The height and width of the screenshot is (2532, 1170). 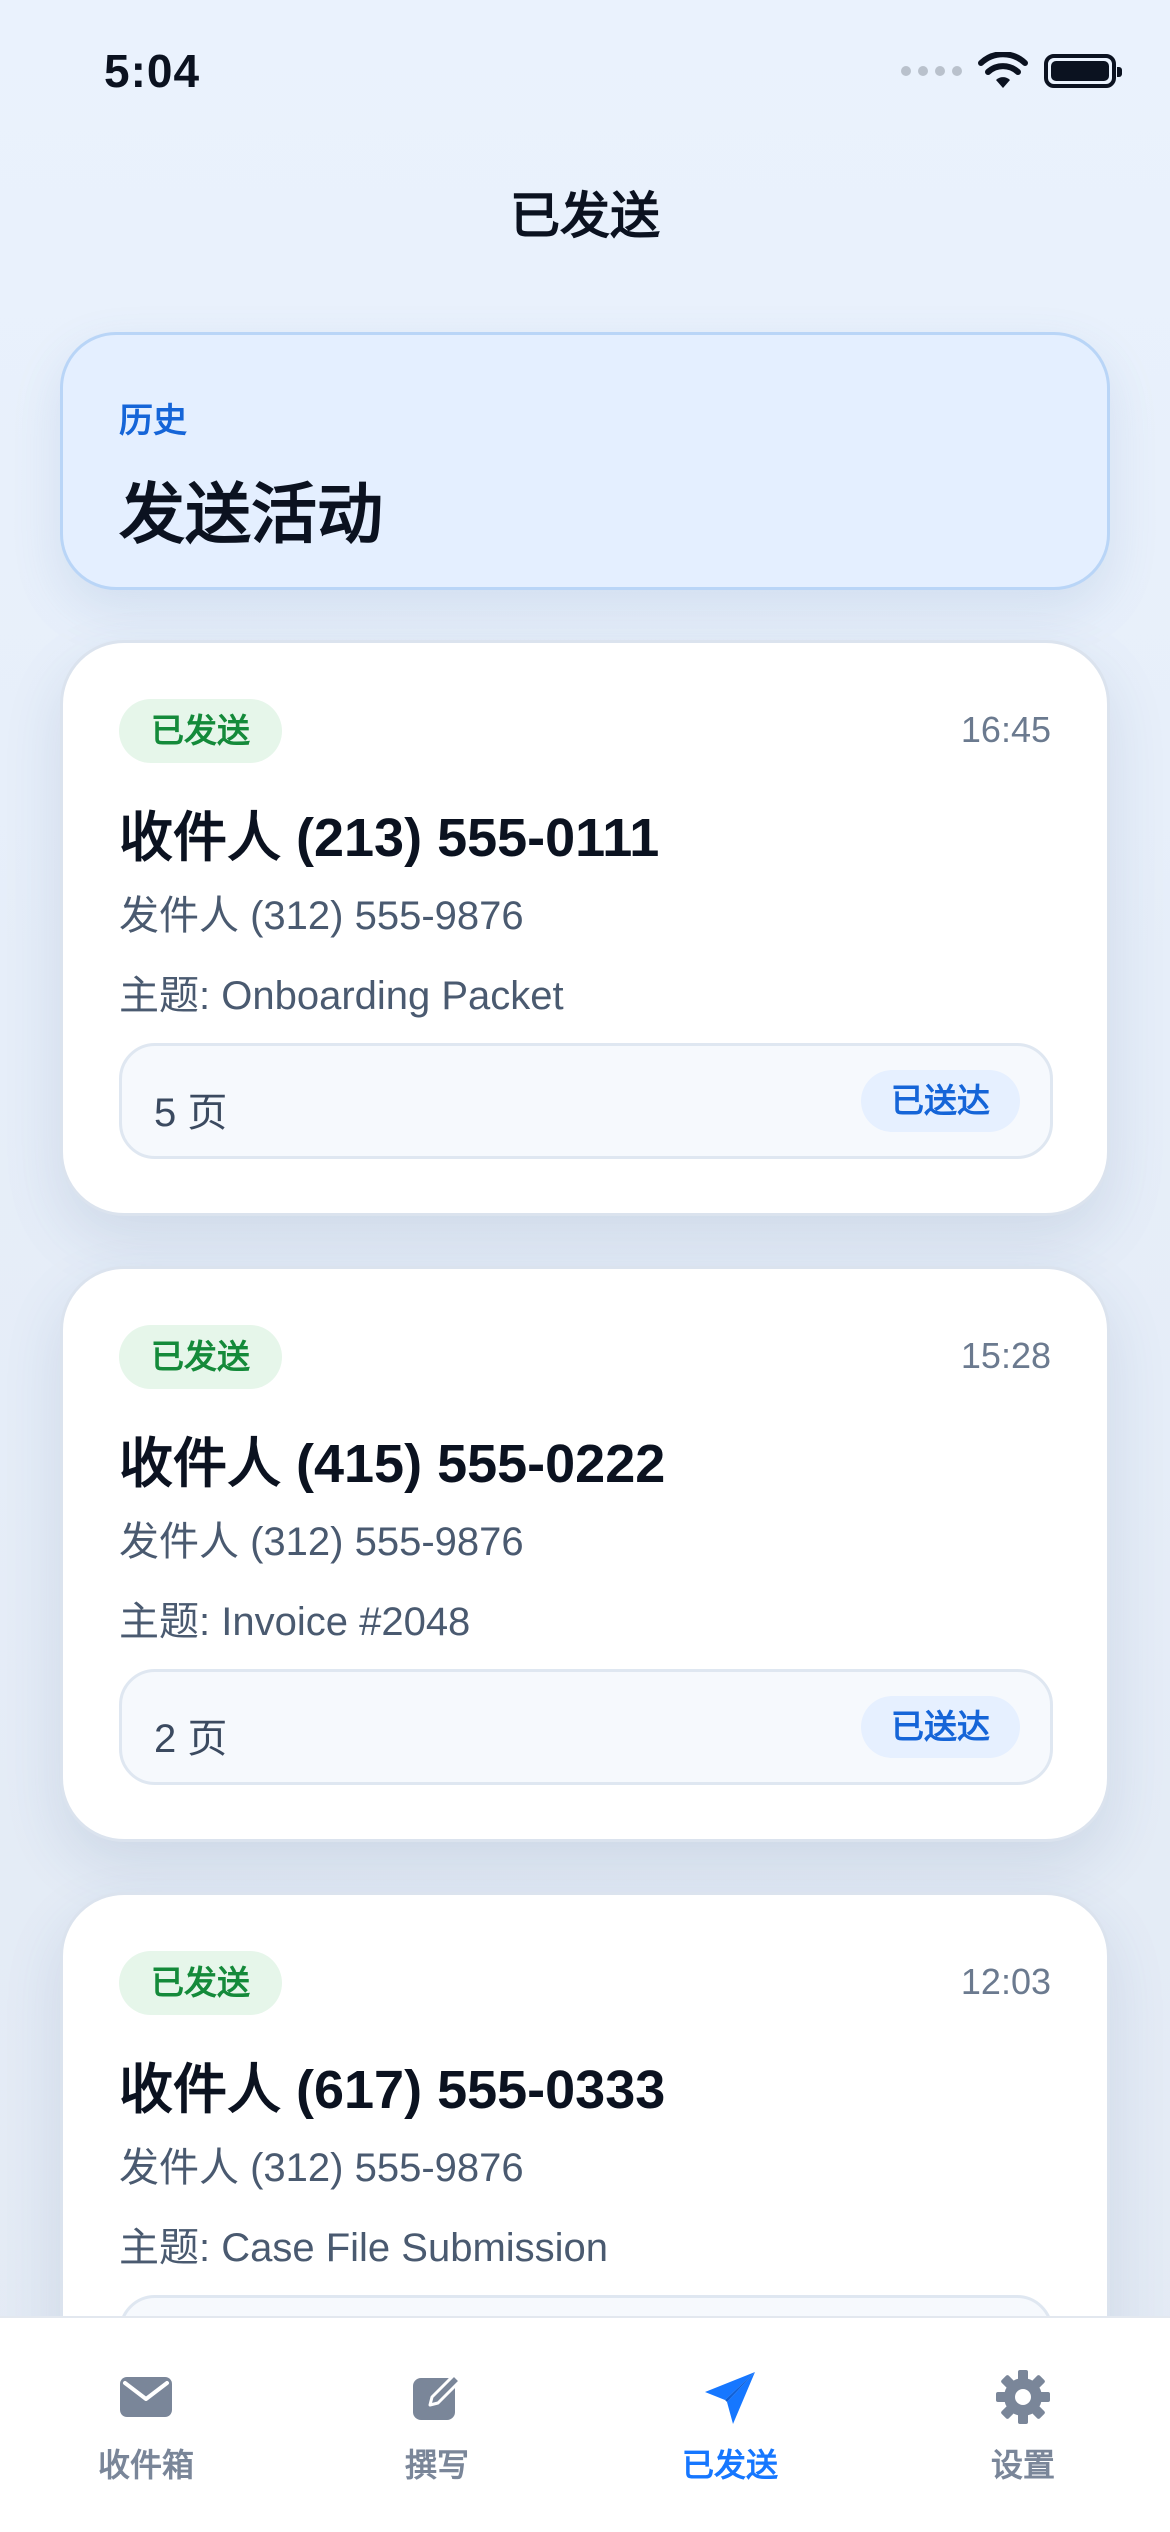 I want to click on wifi-icon, so click(x=1003, y=70).